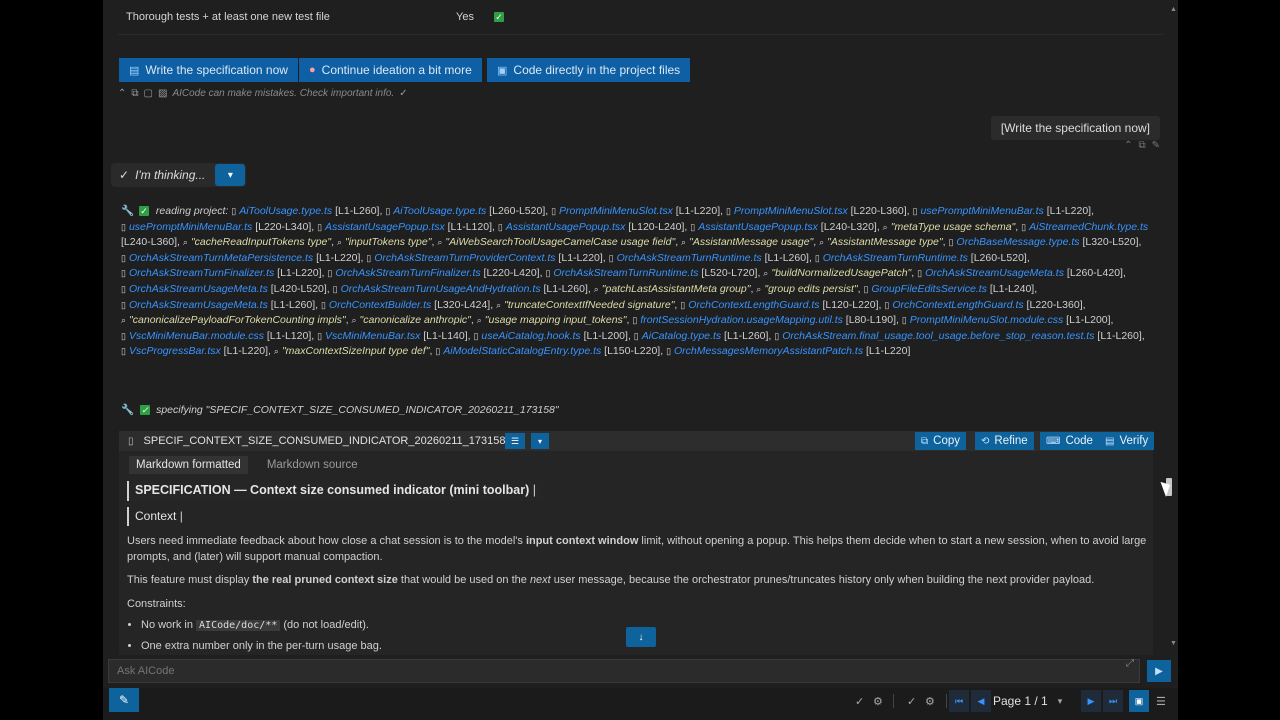 This screenshot has width=1280, height=720. Describe the element at coordinates (607, 671) in the screenshot. I see `prompt-input` at that location.